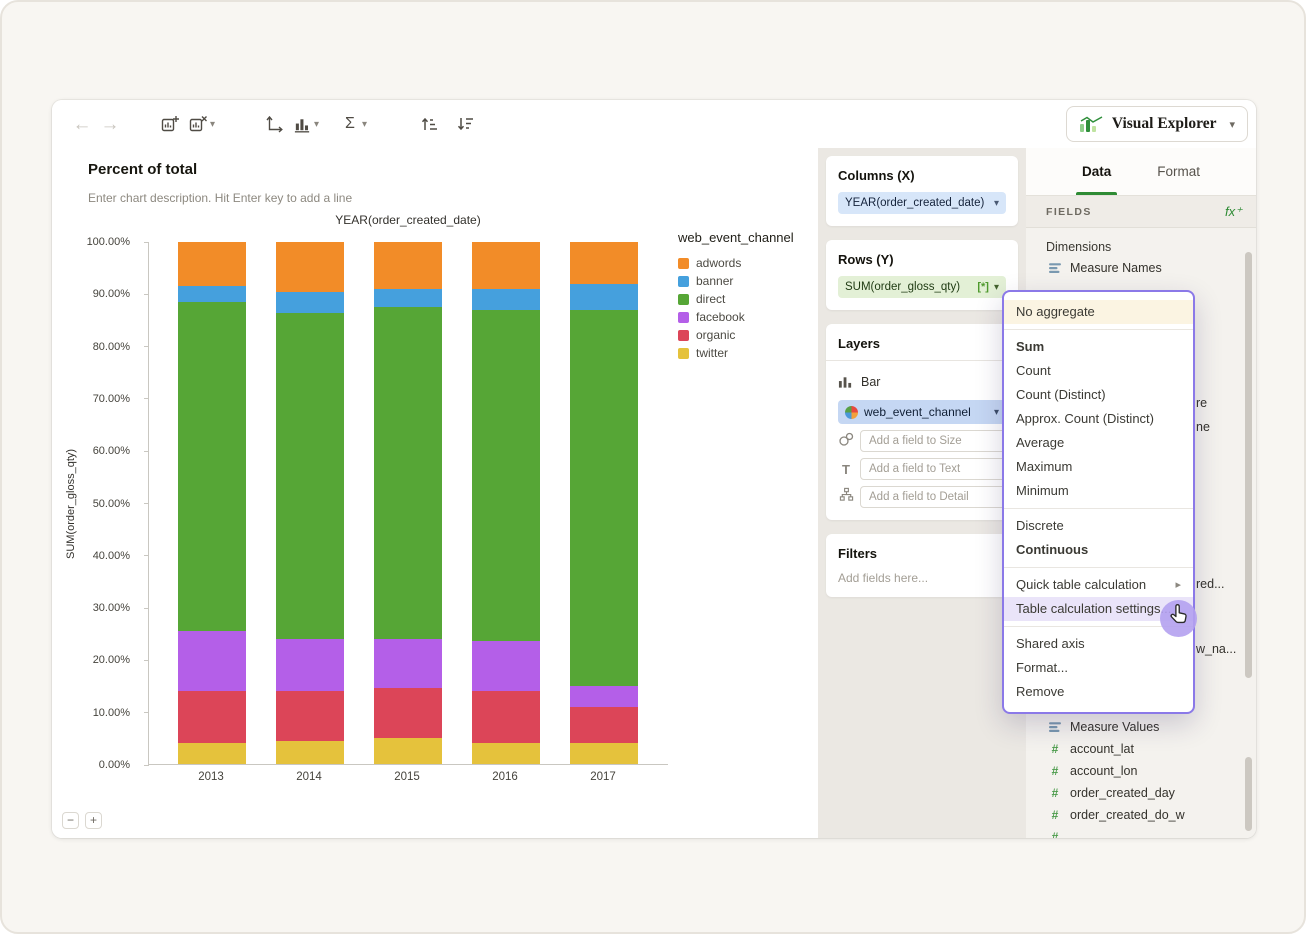 Image resolution: width=1306 pixels, height=934 pixels. What do you see at coordinates (302, 124) in the screenshot?
I see `chart-type-button` at bounding box center [302, 124].